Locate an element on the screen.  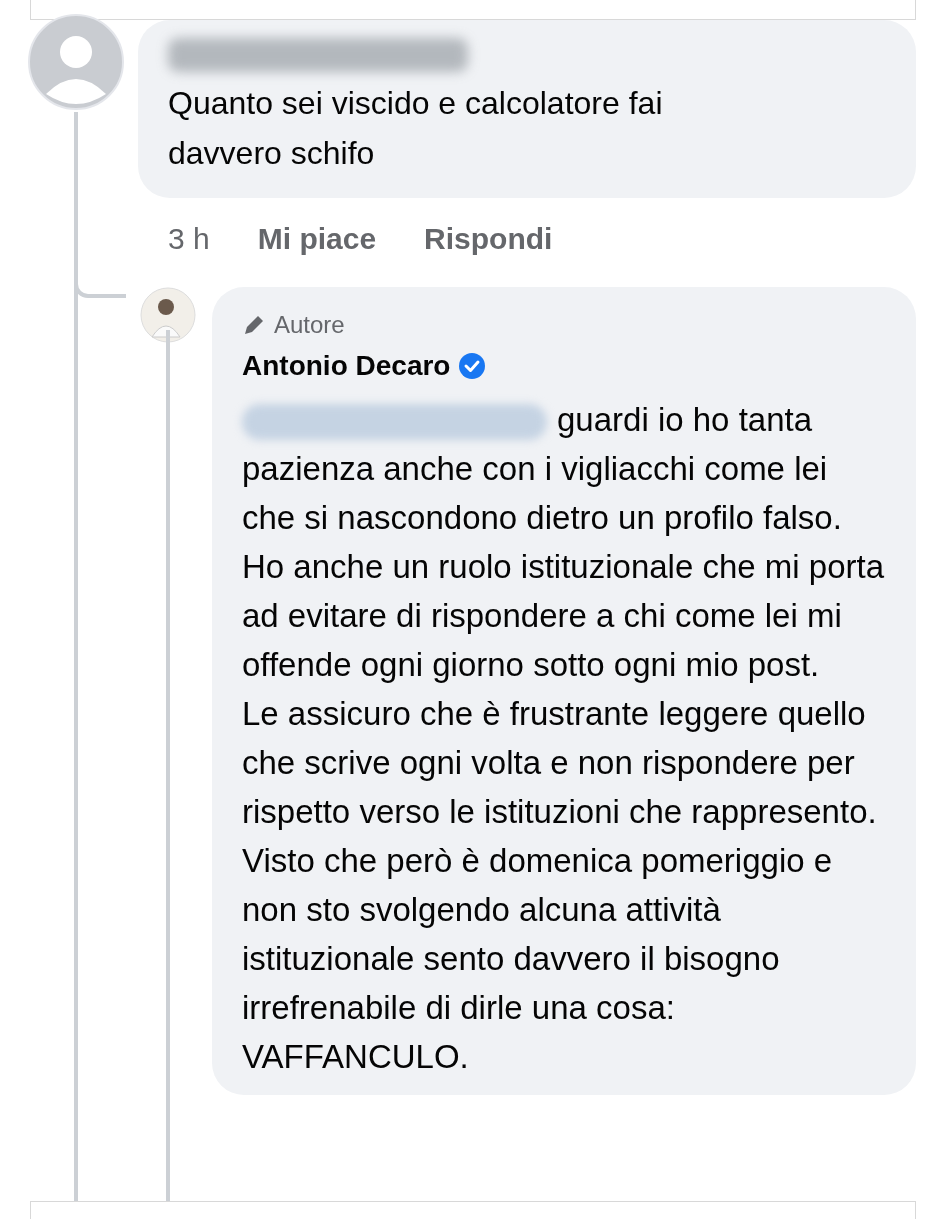
pencil-icon is located at coordinates (254, 325).